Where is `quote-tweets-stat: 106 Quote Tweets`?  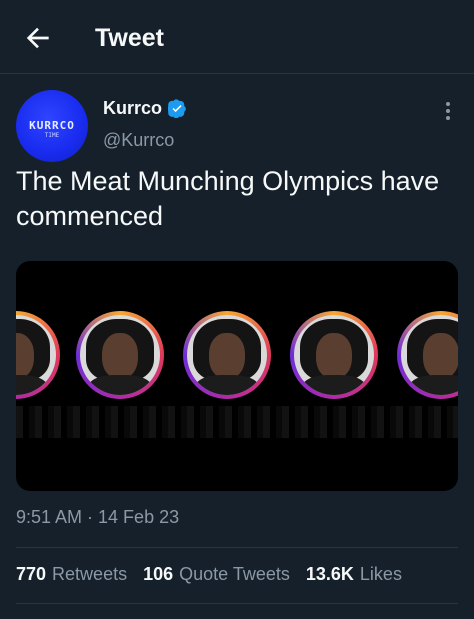
quote-tweets-stat: 106 Quote Tweets is located at coordinates (216, 574).